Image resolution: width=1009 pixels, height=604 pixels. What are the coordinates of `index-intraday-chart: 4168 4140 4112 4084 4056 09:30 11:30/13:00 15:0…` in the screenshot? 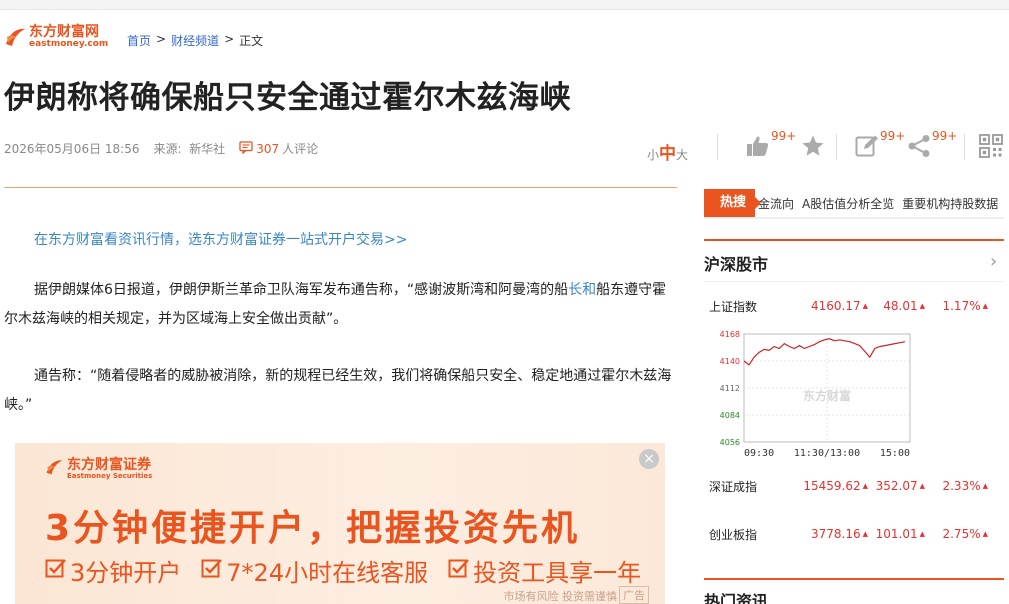 It's located at (815, 393).